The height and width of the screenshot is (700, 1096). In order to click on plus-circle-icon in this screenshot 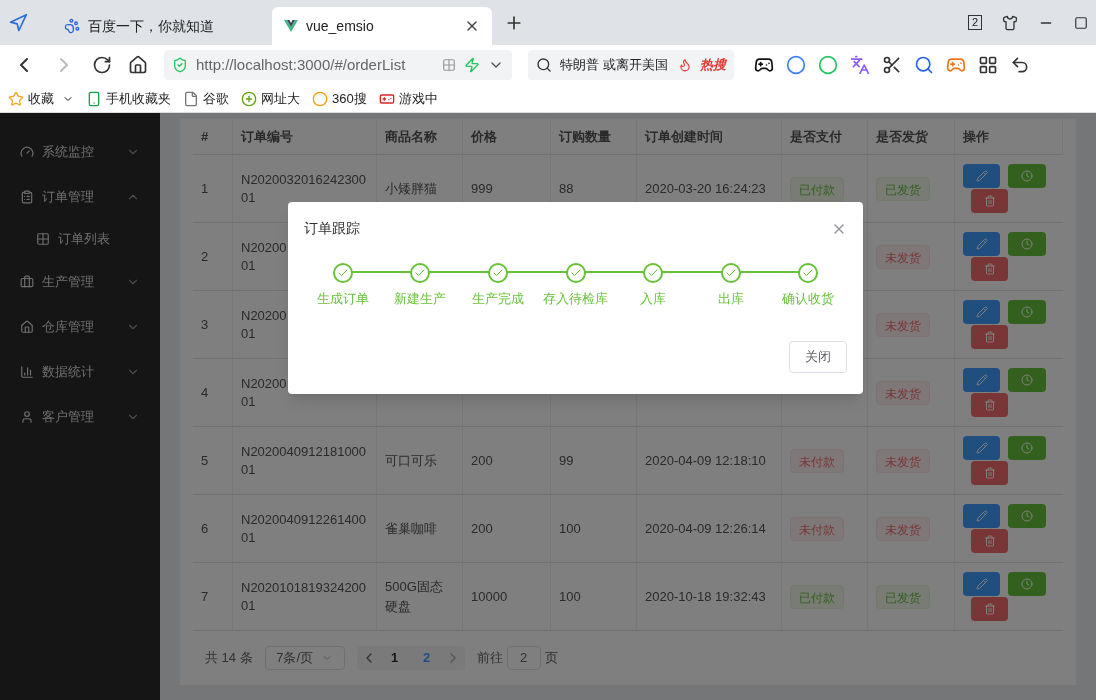, I will do `click(249, 98)`.